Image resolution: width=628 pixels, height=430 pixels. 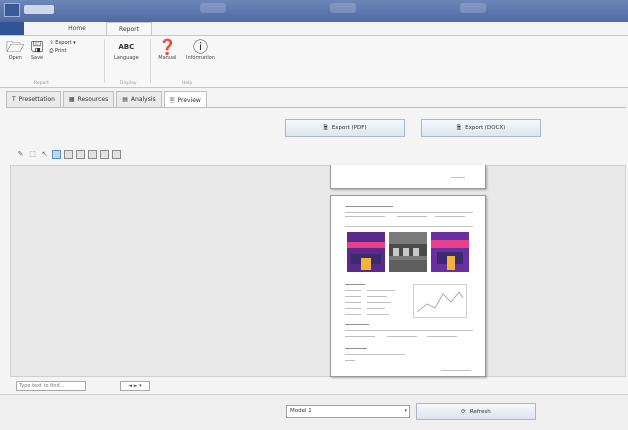 I want to click on open-button: 🗁 Open, so click(x=15, y=50).